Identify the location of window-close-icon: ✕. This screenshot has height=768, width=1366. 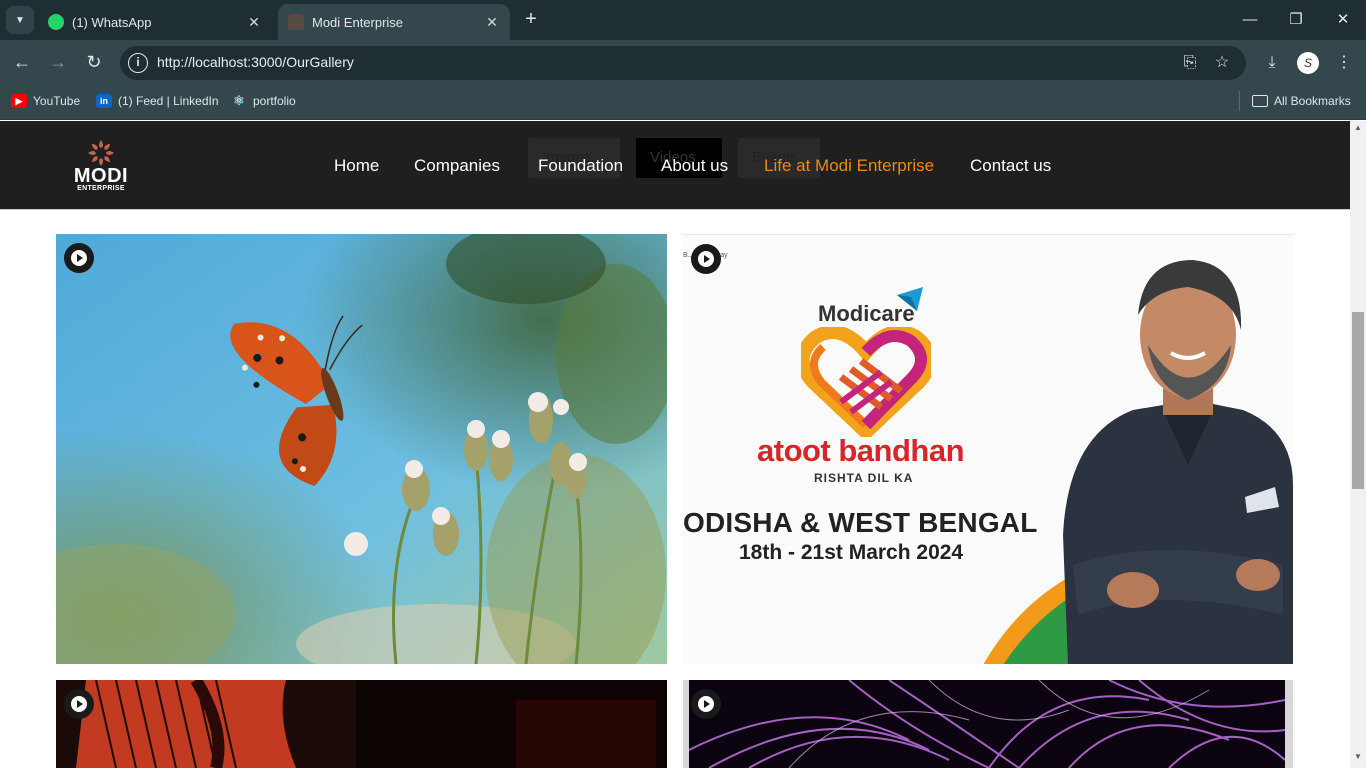
(1343, 20).